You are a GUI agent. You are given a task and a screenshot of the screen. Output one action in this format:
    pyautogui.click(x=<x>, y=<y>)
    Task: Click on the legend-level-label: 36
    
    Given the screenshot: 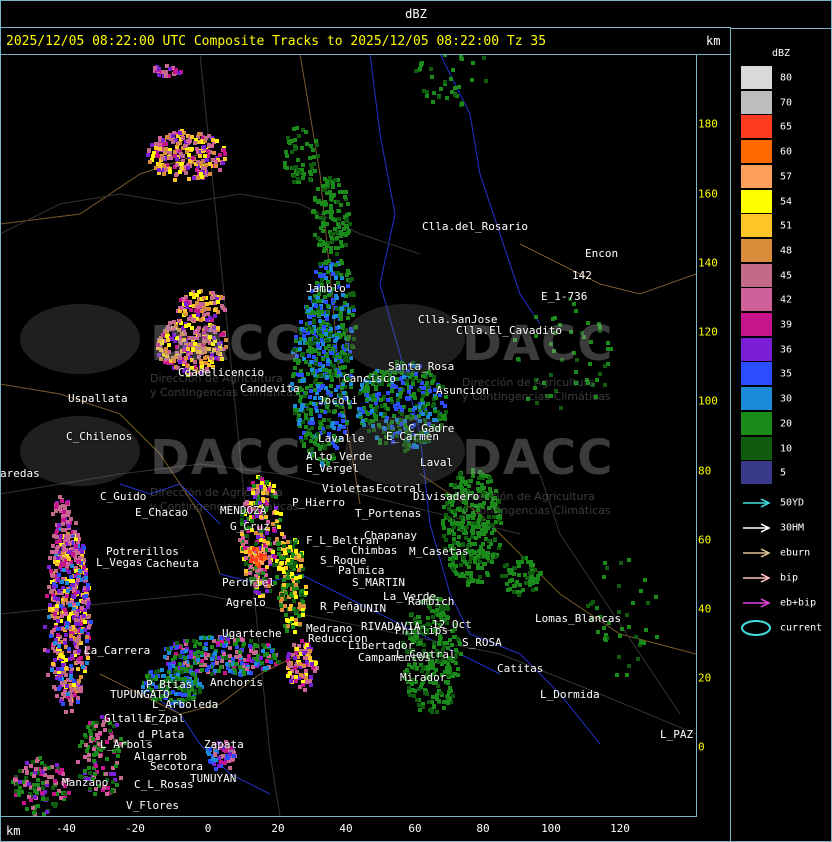 What is the action you would take?
    pyautogui.click(x=786, y=350)
    